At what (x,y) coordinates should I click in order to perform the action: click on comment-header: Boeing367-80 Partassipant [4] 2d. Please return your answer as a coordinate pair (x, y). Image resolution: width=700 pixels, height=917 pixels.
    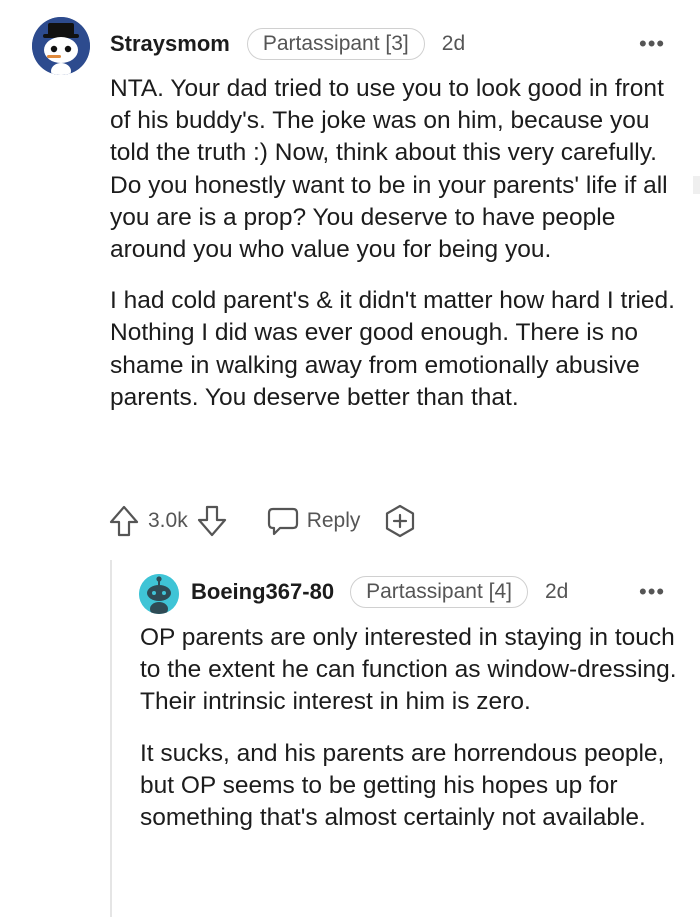
    Looking at the image, I should click on (379, 592).